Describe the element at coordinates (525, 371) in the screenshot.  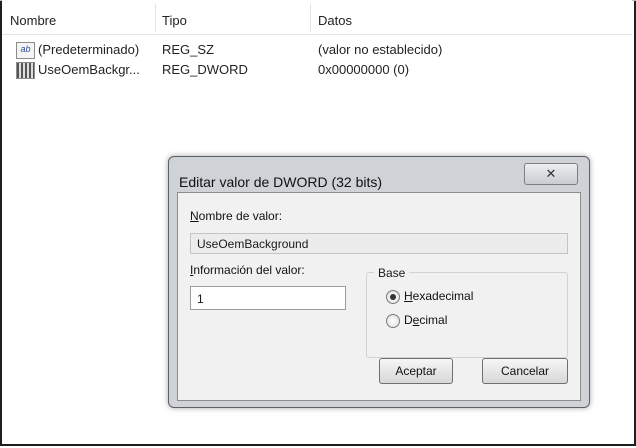
I see `cancel-button: Cancelar` at that location.